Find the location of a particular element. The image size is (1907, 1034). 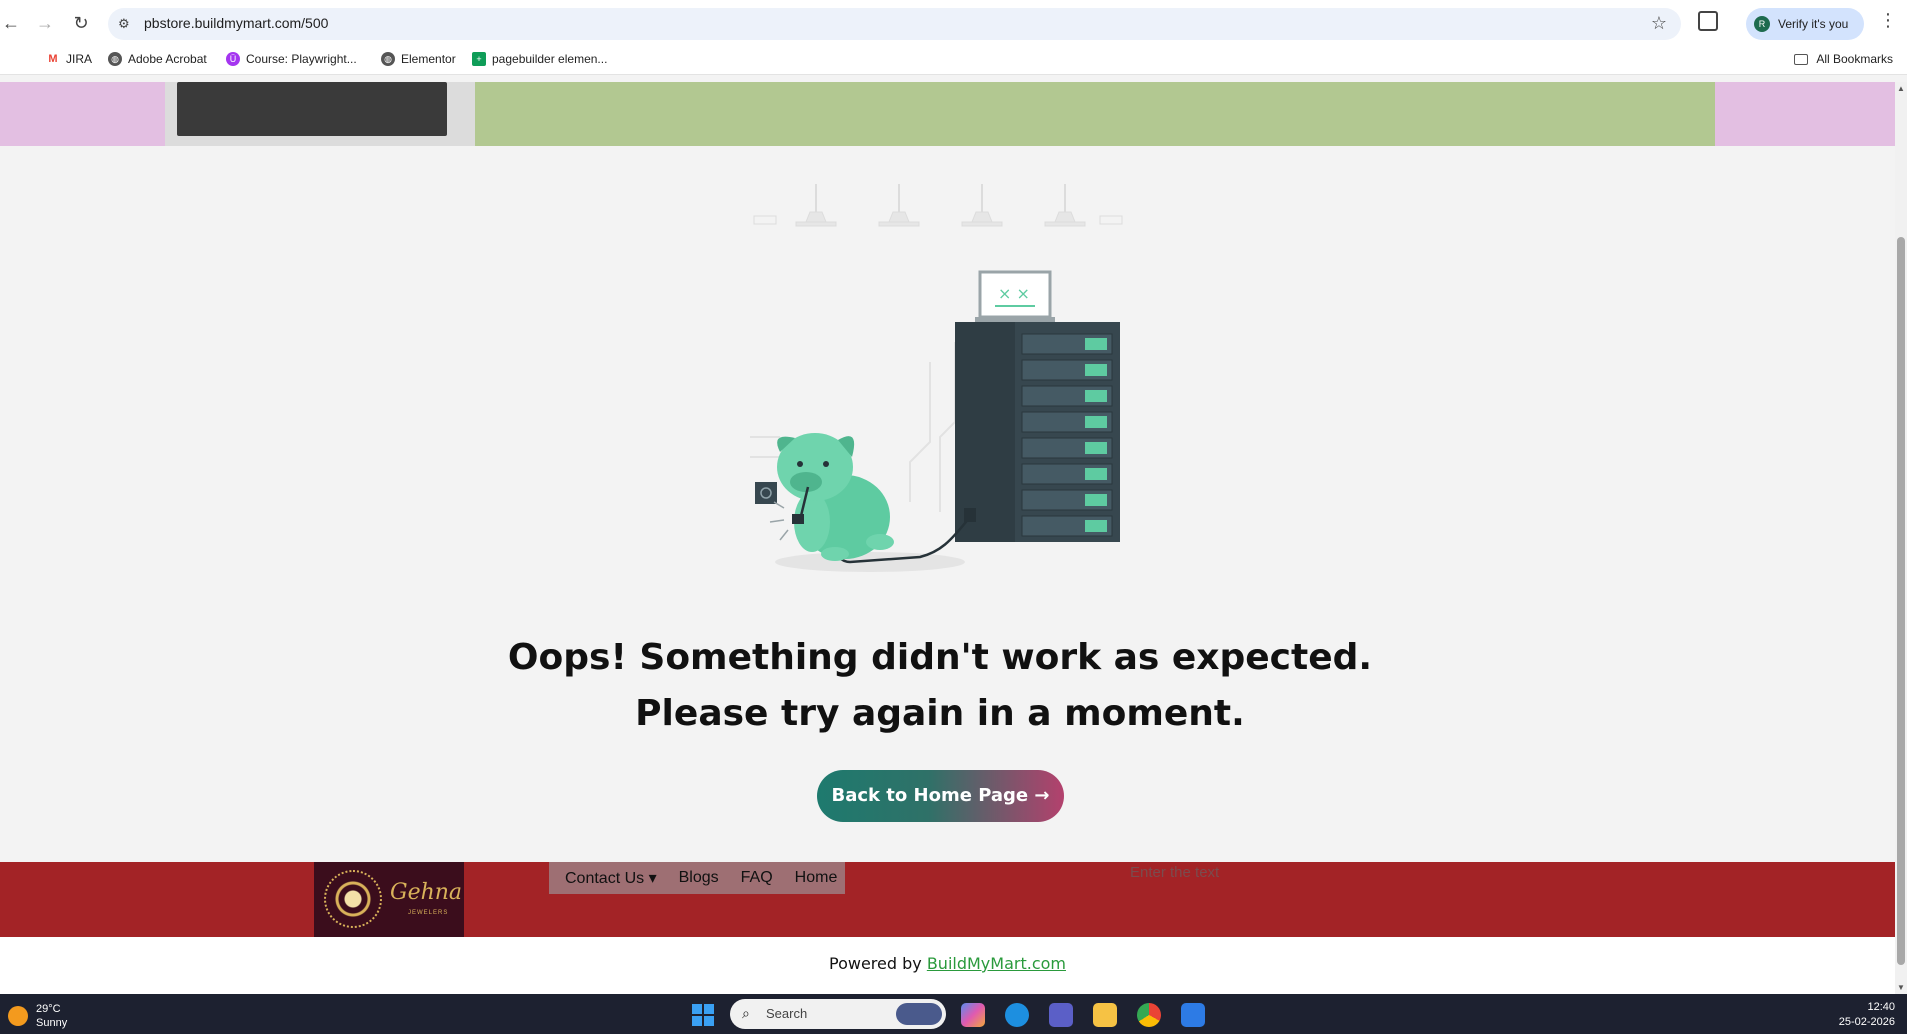

footer-search-input is located at coordinates (1230, 872).